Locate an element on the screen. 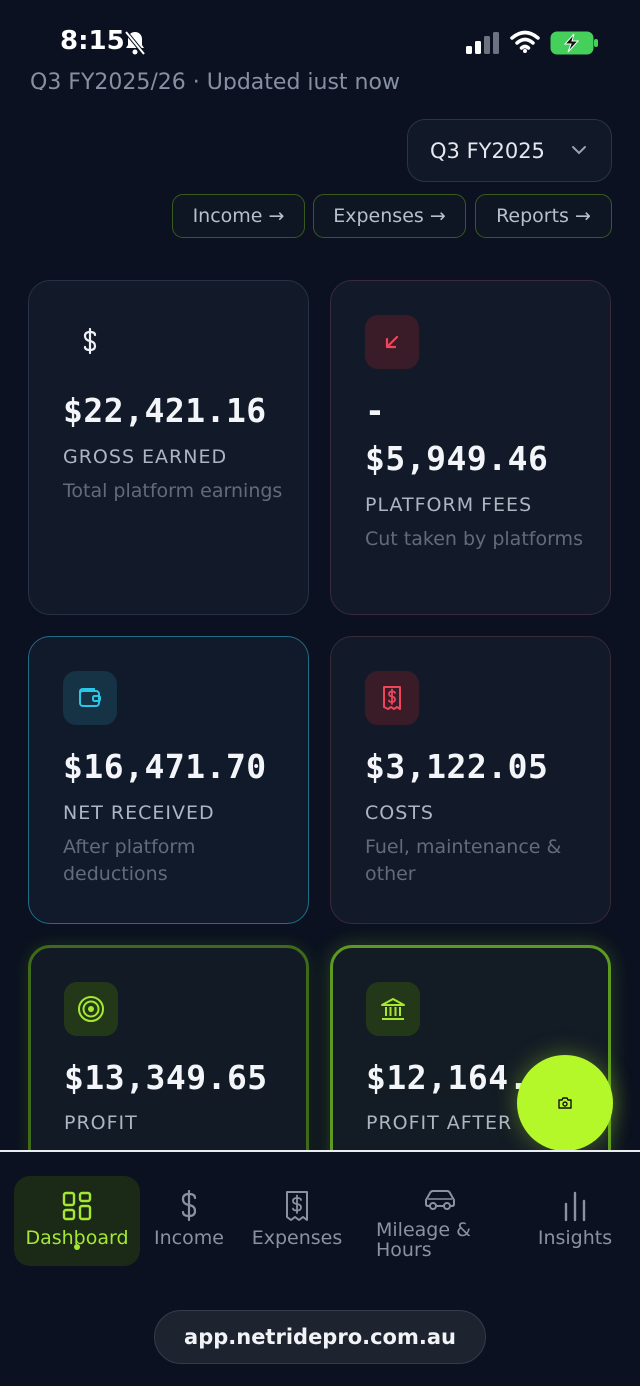  gross-earned-desc: Total platform earnings is located at coordinates (173, 491).